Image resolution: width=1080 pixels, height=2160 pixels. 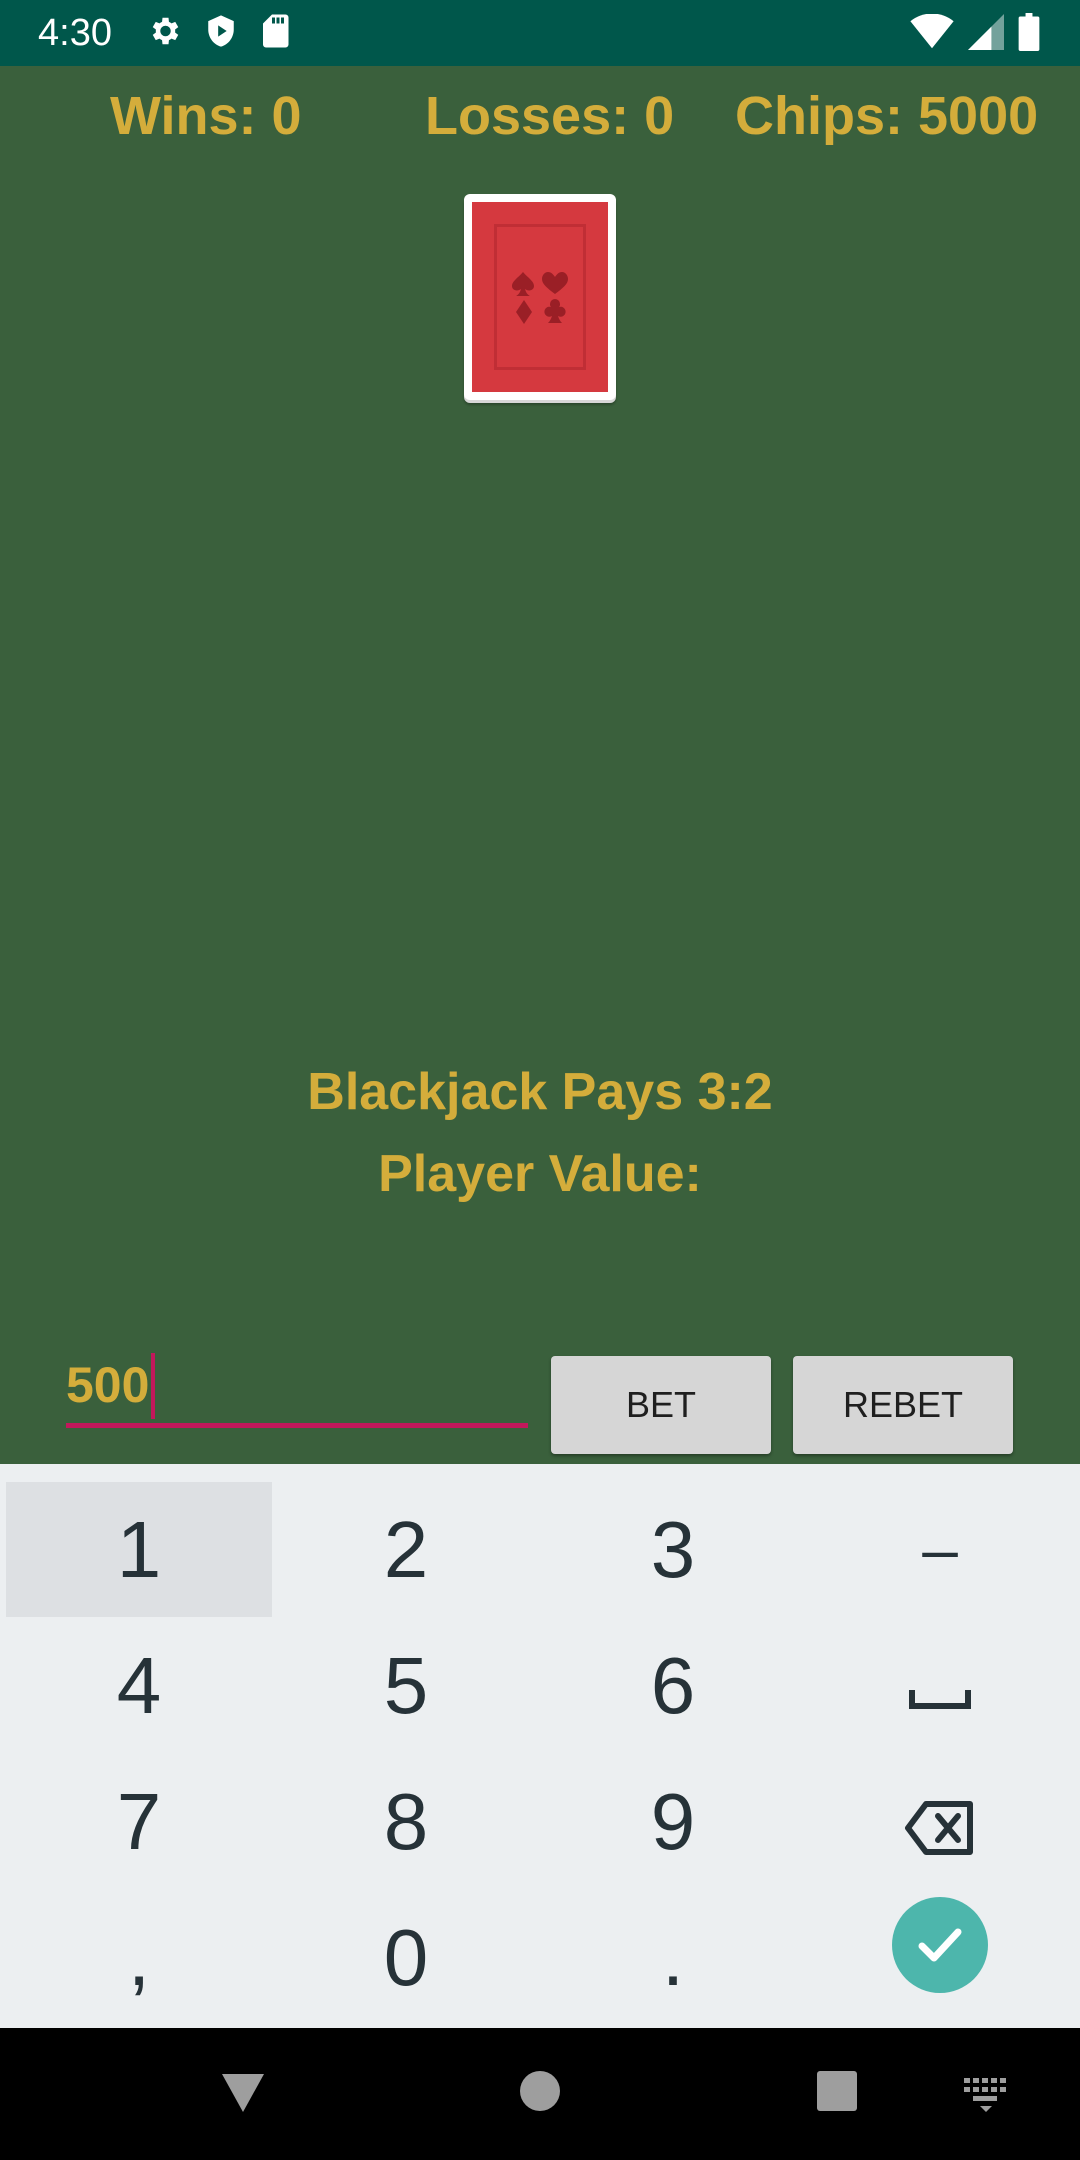 I want to click on keyboard-done-button, so click(x=940, y=1945).